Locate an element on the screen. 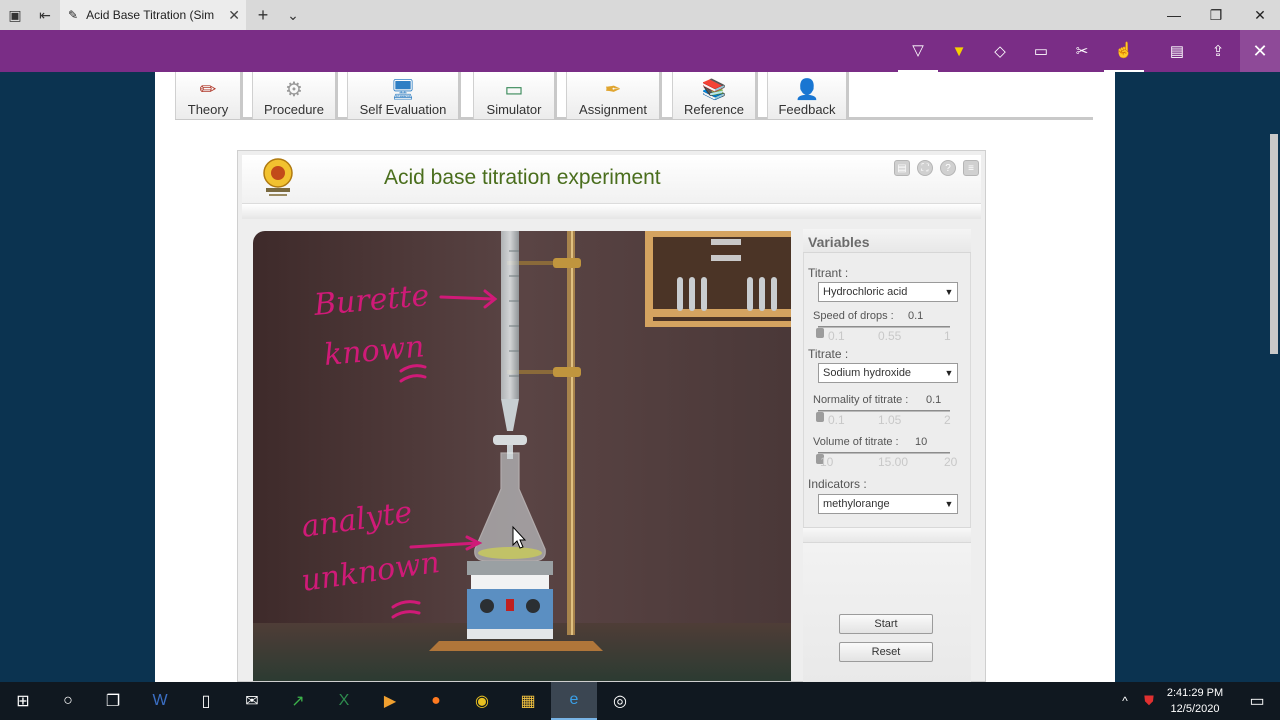  normality-tick-mid: 1.05 is located at coordinates (890, 420).